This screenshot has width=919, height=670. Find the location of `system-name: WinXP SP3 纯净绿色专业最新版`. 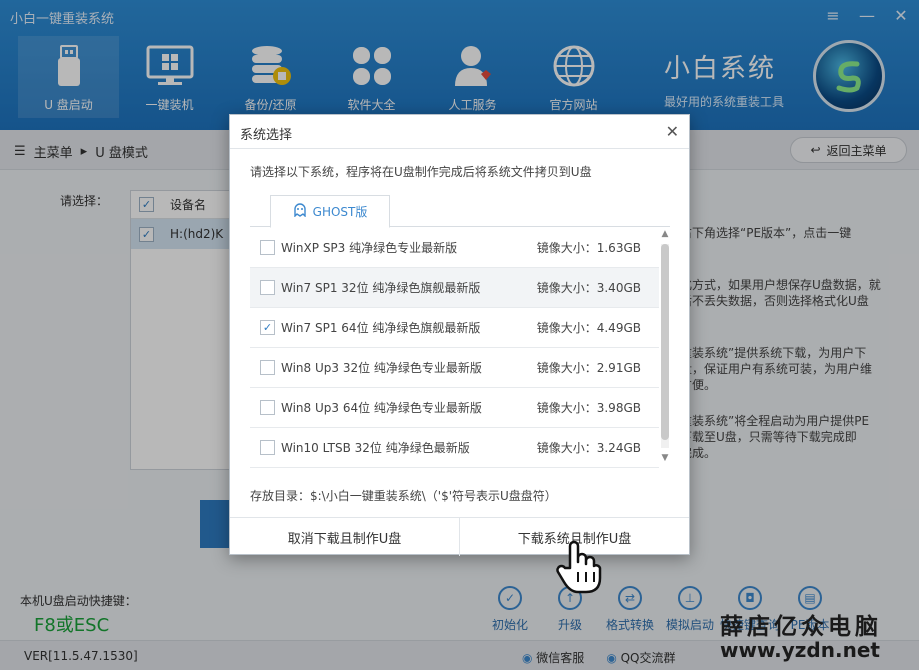

system-name: WinXP SP3 纯净绿色专业最新版 is located at coordinates (369, 248).